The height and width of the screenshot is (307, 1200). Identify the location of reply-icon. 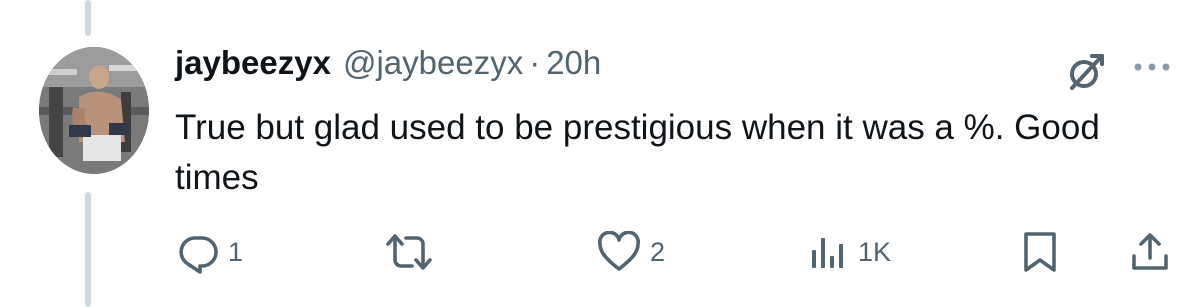
(198, 252).